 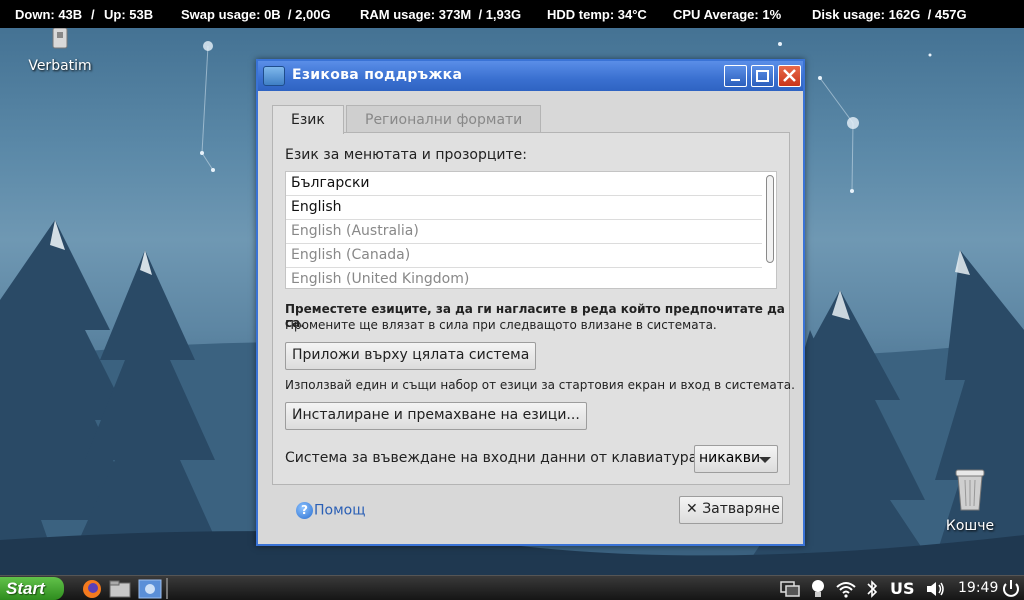 What do you see at coordinates (274, 76) in the screenshot?
I see `language-support-app-icon` at bounding box center [274, 76].